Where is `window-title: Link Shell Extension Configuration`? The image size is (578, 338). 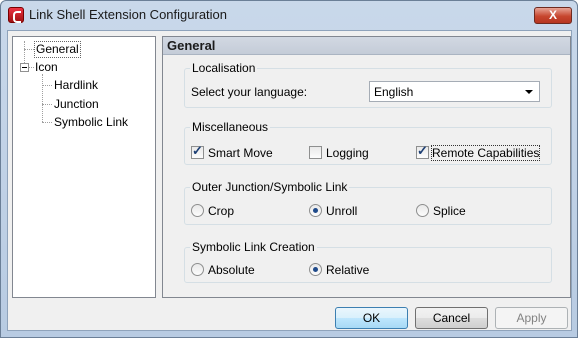
window-title: Link Shell Extension Configuration is located at coordinates (128, 14).